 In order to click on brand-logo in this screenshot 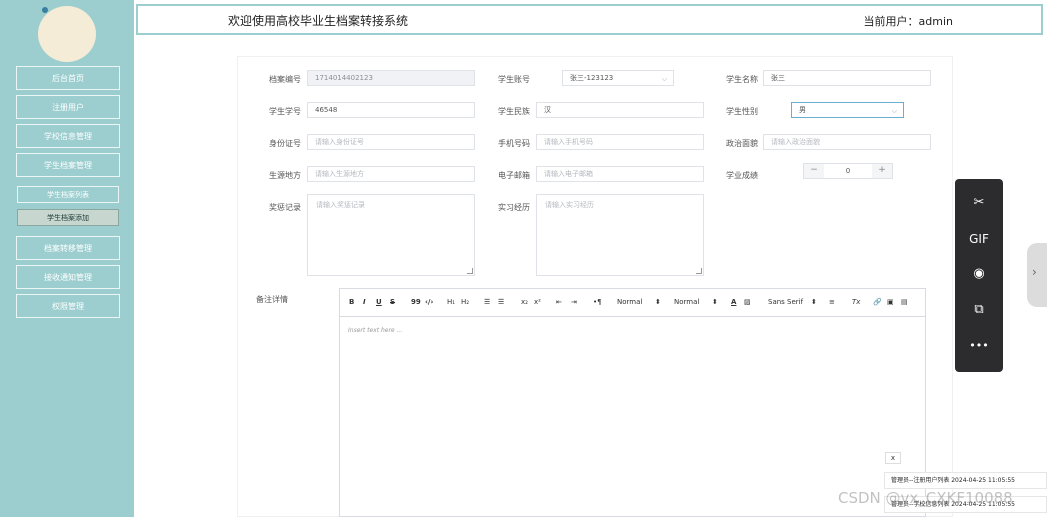, I will do `click(46, 10)`.